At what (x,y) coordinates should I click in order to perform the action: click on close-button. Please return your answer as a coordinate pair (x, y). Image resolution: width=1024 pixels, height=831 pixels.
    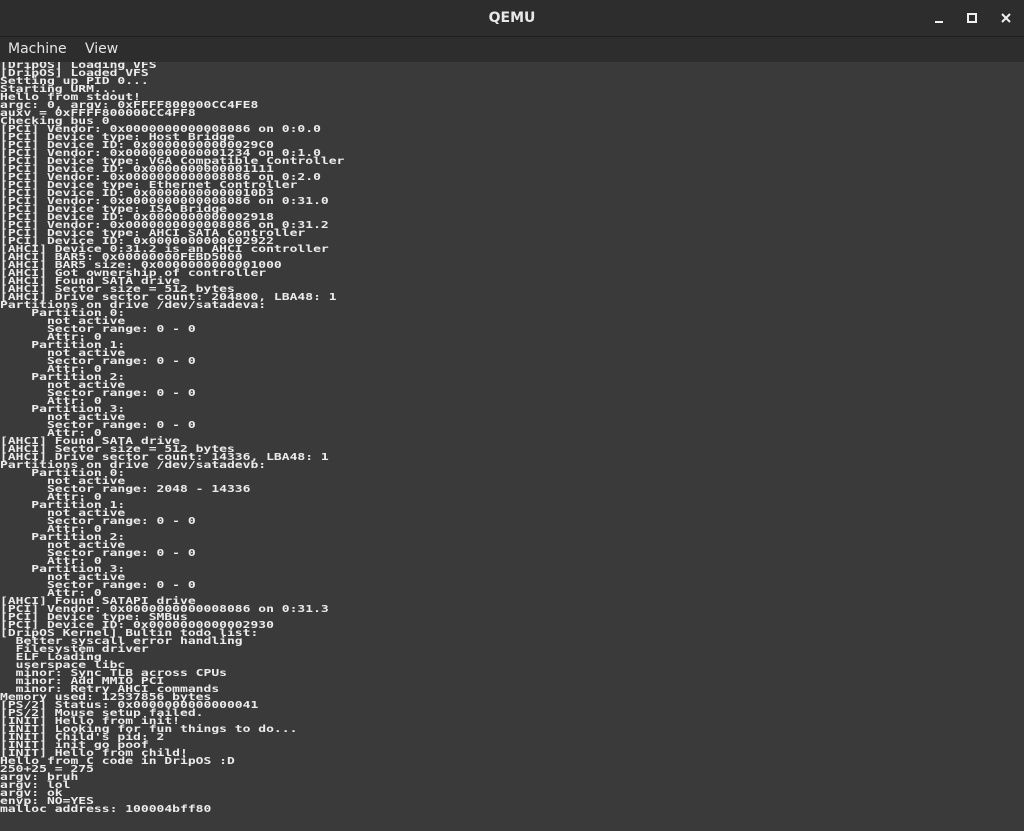
    Looking at the image, I should click on (1006, 18).